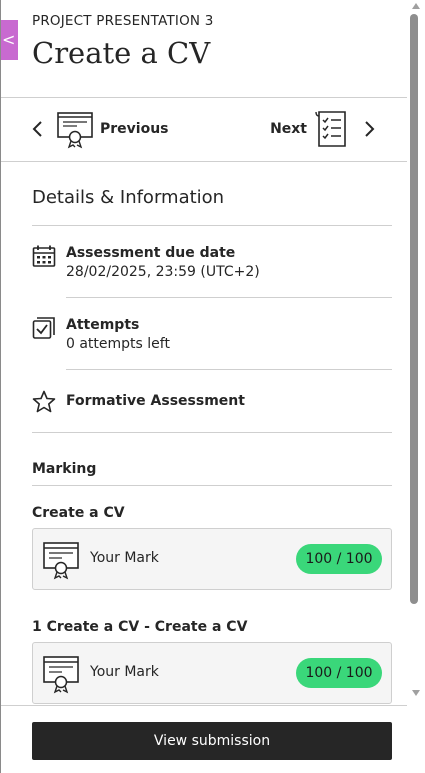 This screenshot has height=773, width=425. I want to click on due-date-label: Assessment due date, so click(151, 253).